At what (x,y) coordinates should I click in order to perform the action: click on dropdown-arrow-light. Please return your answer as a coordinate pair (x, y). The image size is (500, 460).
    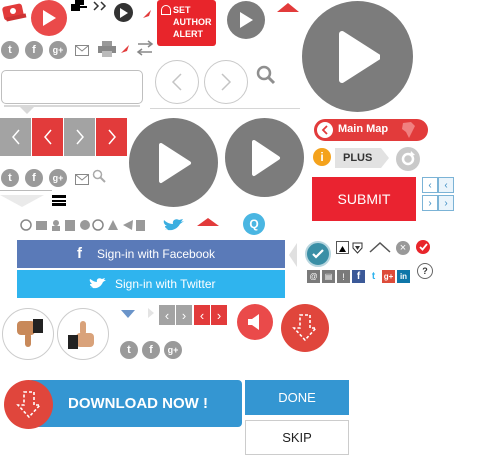
    Looking at the image, I should click on (22, 201).